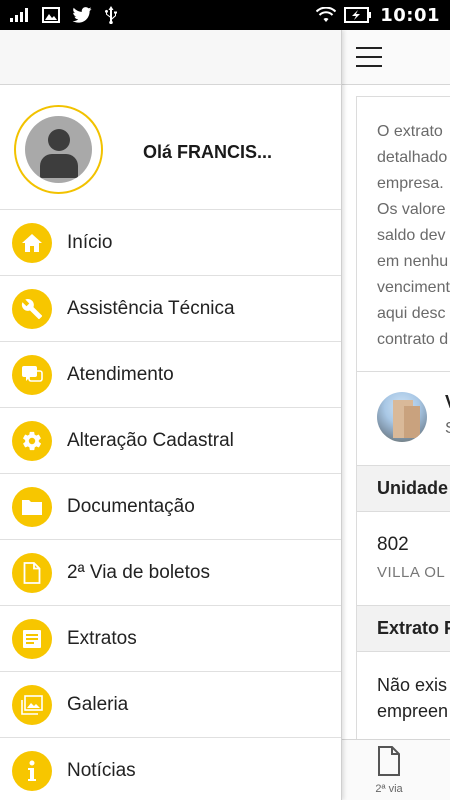 Image resolution: width=450 pixels, height=800 pixels. What do you see at coordinates (82, 15) in the screenshot?
I see `twitter-icon` at bounding box center [82, 15].